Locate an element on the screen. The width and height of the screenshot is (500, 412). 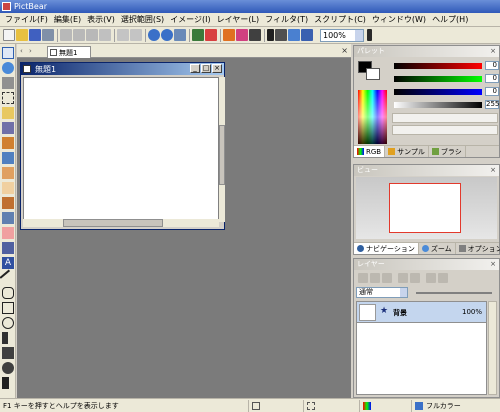
magic-wand-icon is located at coordinates (8, 128).